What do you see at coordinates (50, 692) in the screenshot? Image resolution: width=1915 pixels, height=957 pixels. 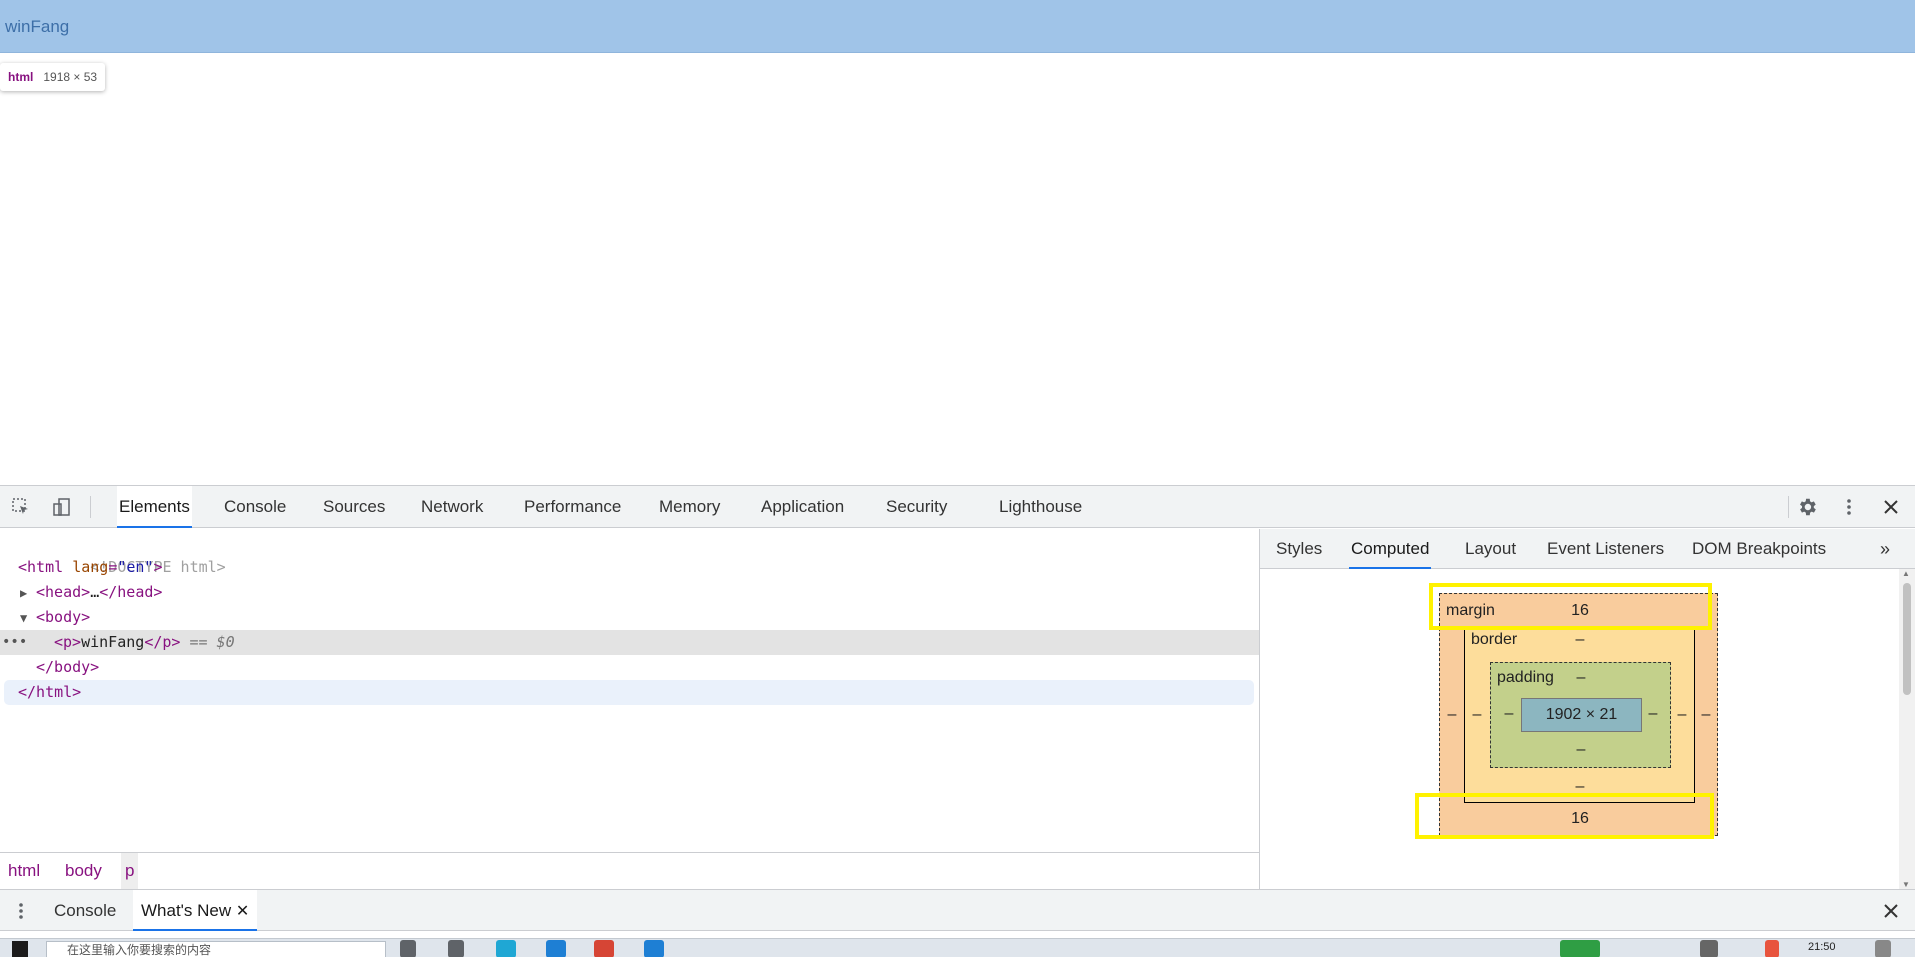 I see `html-close-tag: </html>` at bounding box center [50, 692].